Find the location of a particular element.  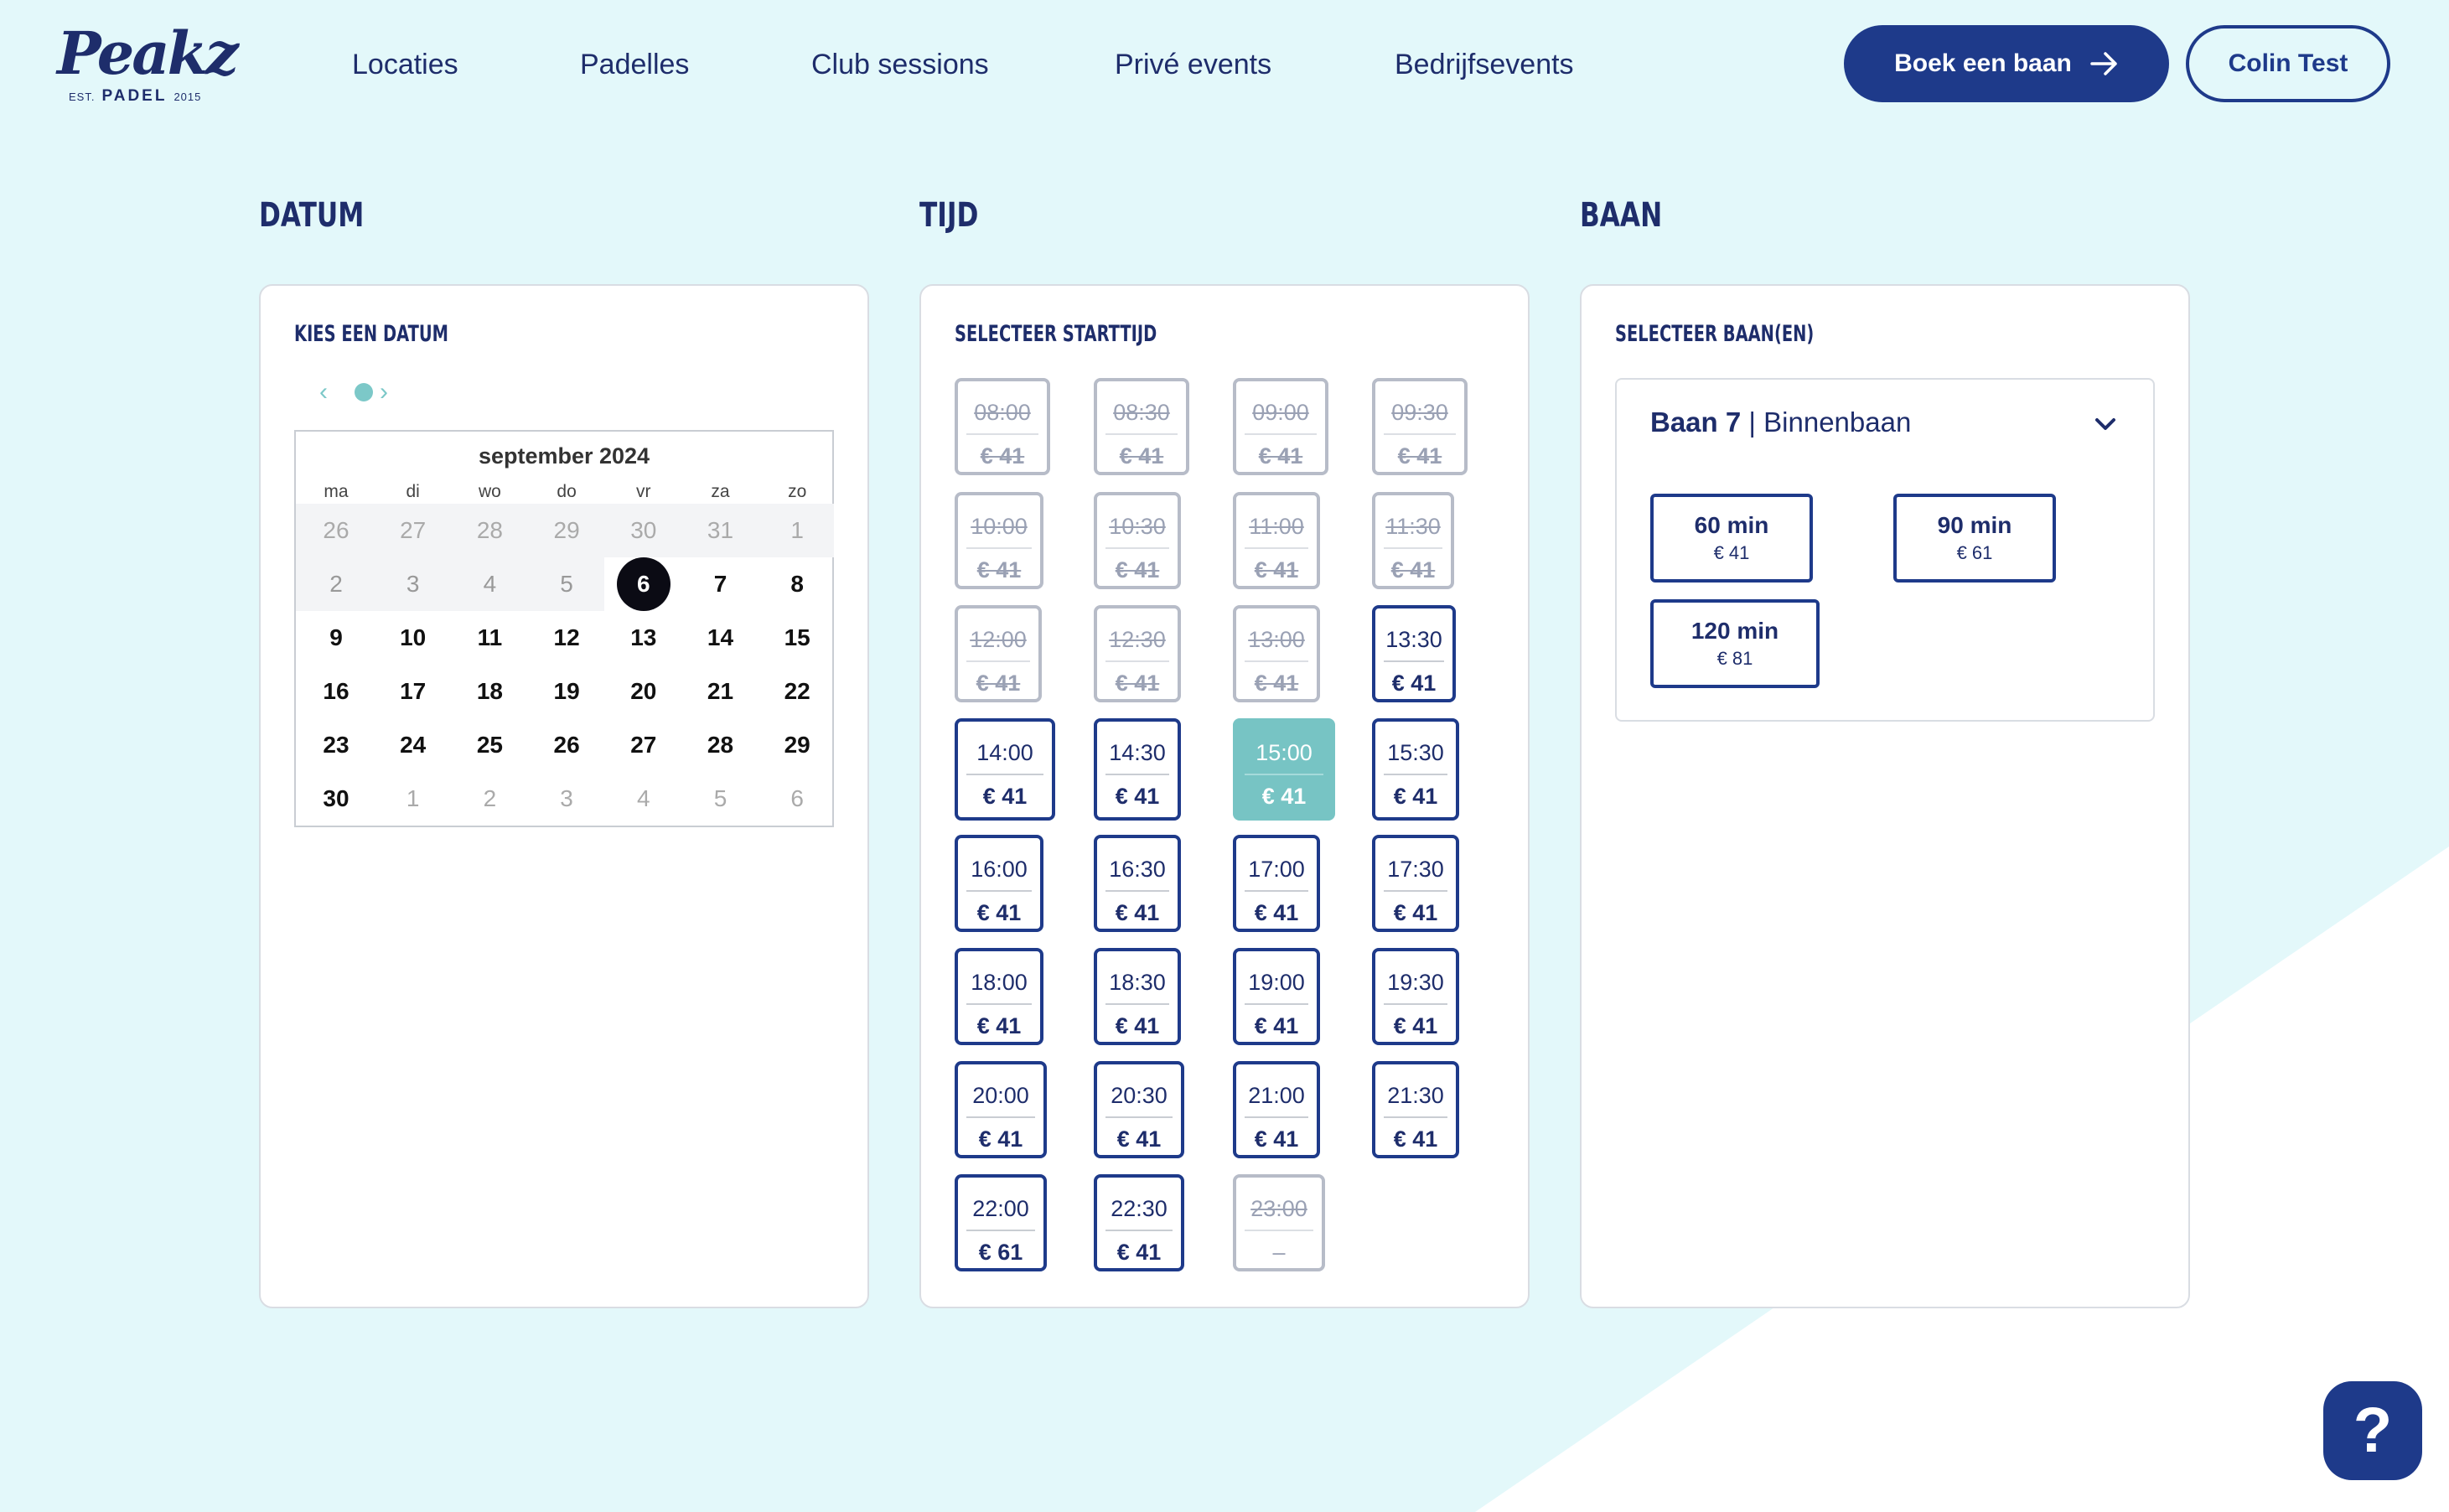

calendar-day: 26 is located at coordinates (566, 745).